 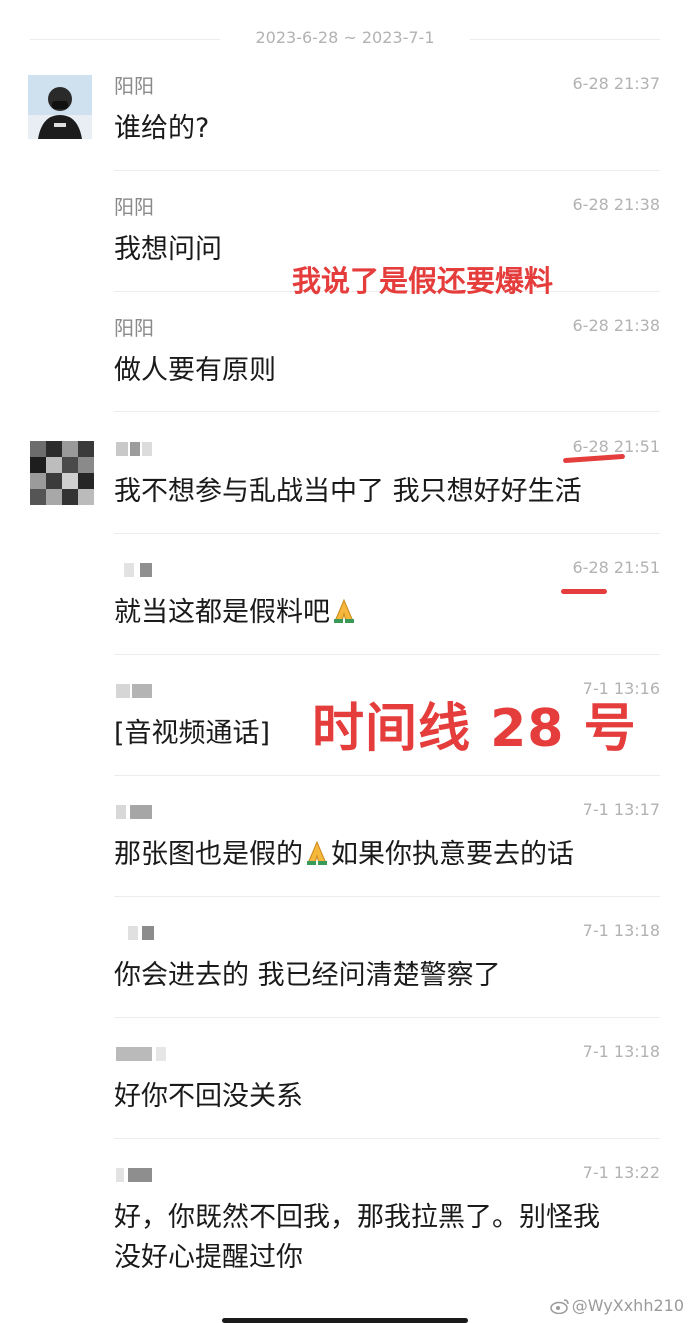 What do you see at coordinates (345, 1320) in the screenshot?
I see `home-indicator` at bounding box center [345, 1320].